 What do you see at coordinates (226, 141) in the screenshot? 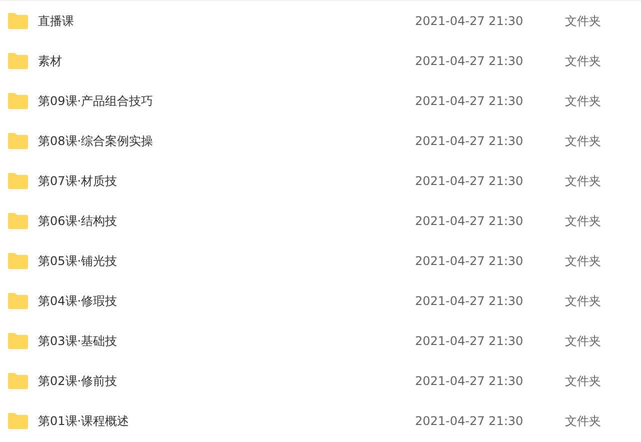
I see `folder-name: 第08课·综合案例实操` at bounding box center [226, 141].